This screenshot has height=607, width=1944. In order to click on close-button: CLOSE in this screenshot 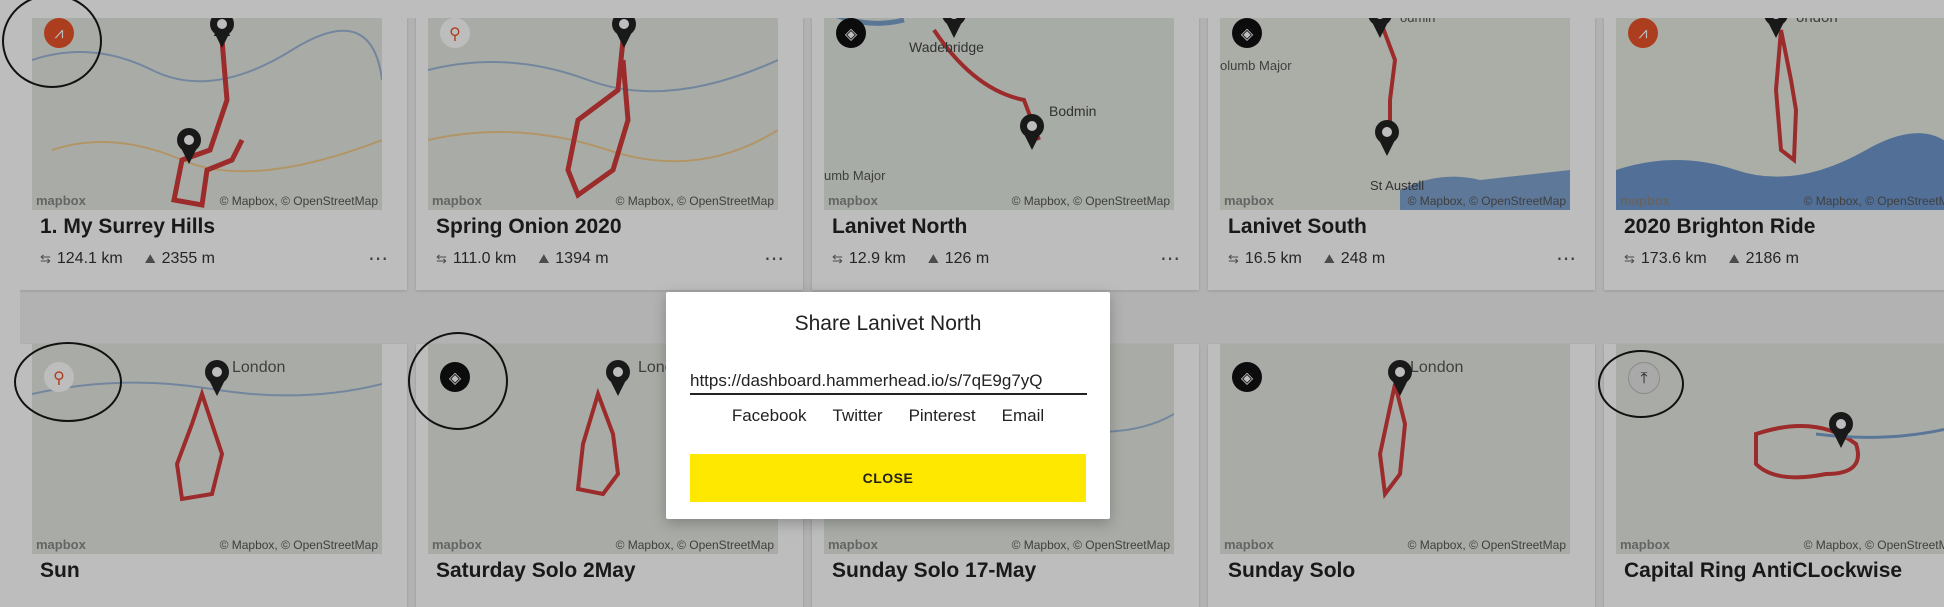, I will do `click(888, 478)`.